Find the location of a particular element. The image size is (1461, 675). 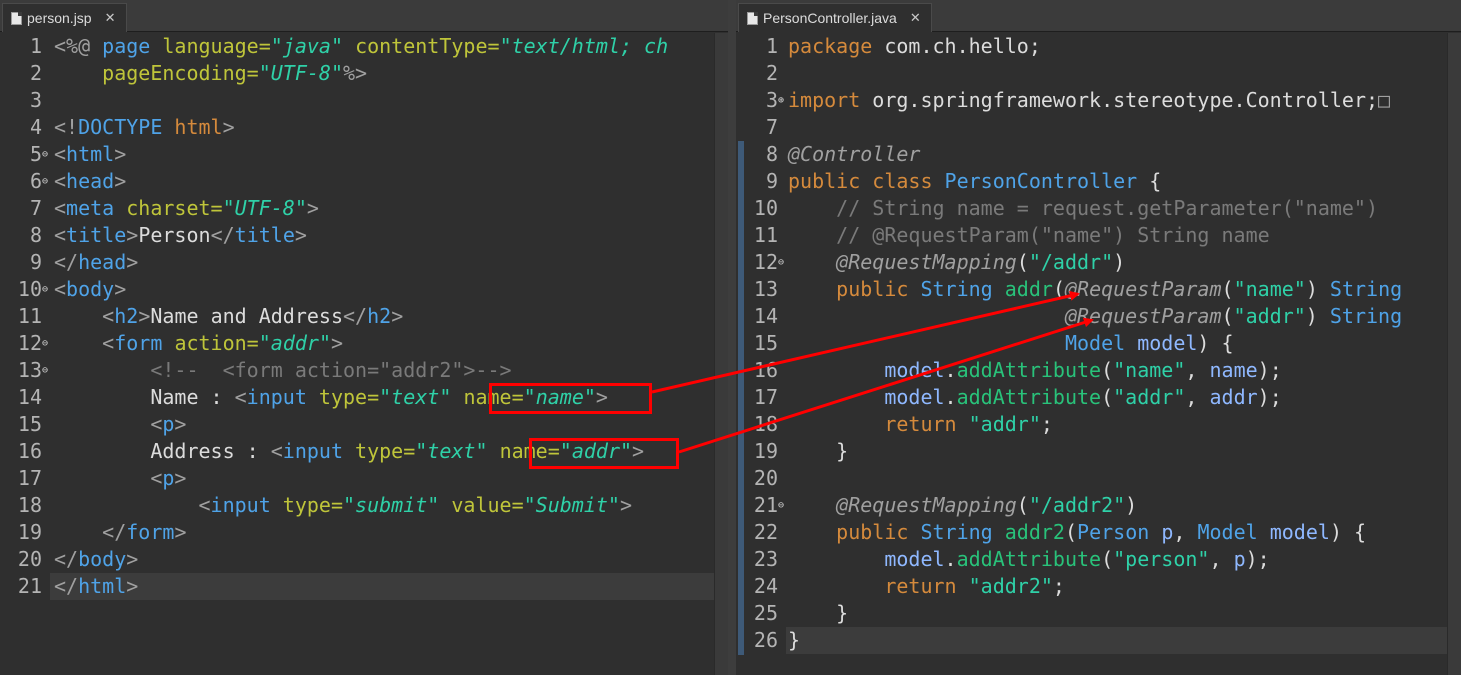

code-line: </html> is located at coordinates (96, 586).